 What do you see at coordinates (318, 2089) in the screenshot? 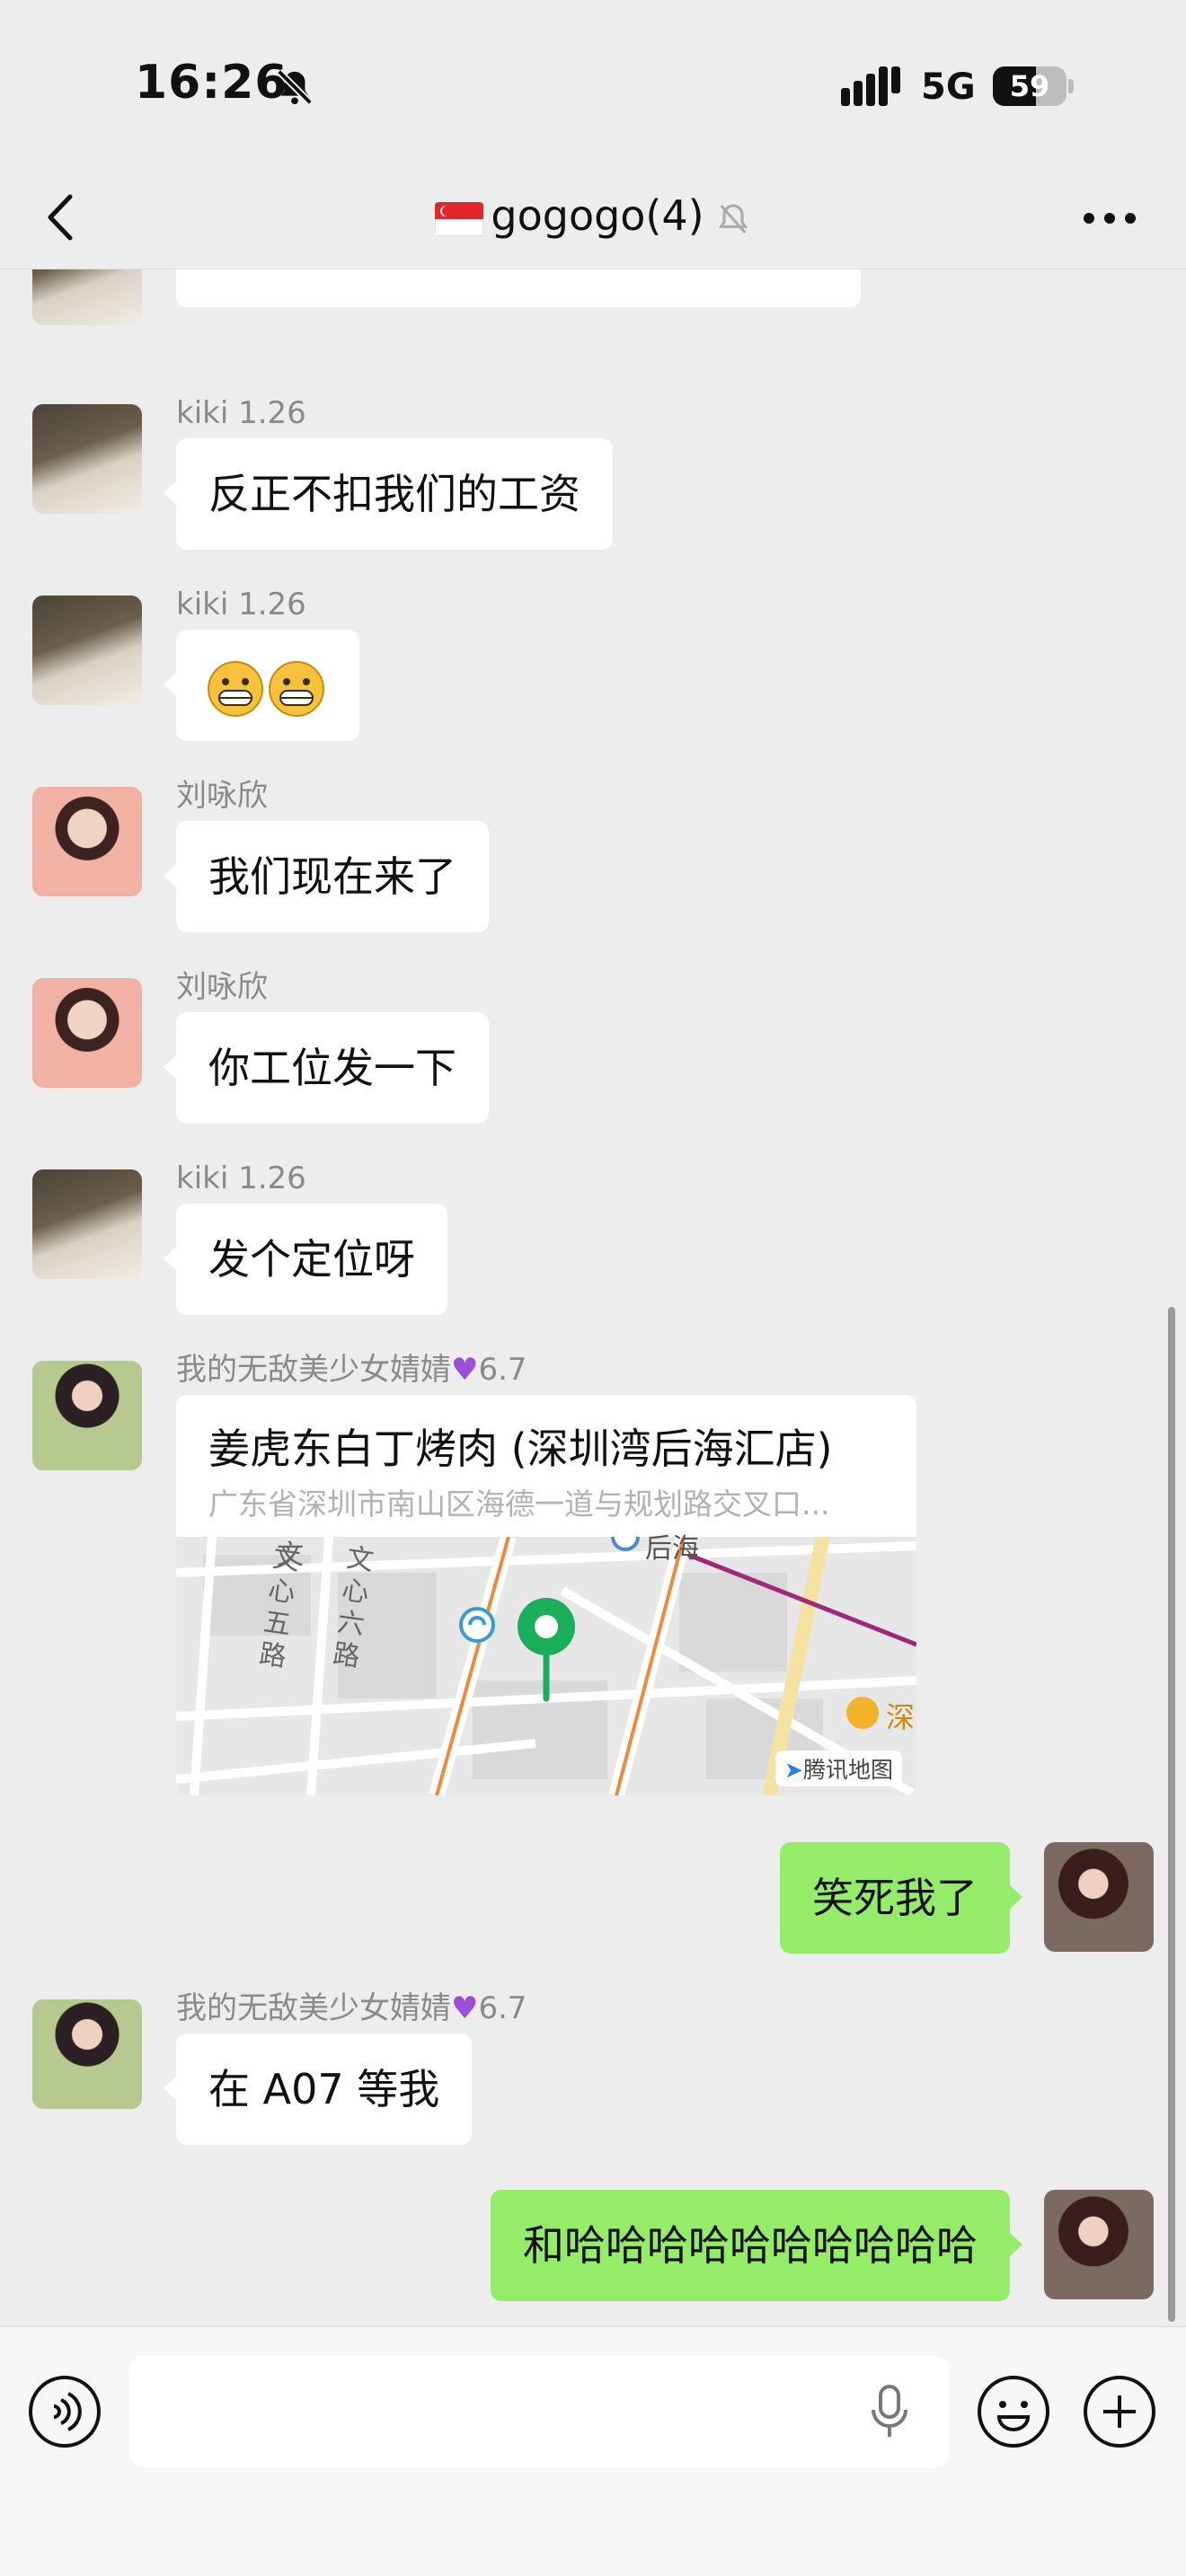
I see `message-bubble: 在 A07 等我` at bounding box center [318, 2089].